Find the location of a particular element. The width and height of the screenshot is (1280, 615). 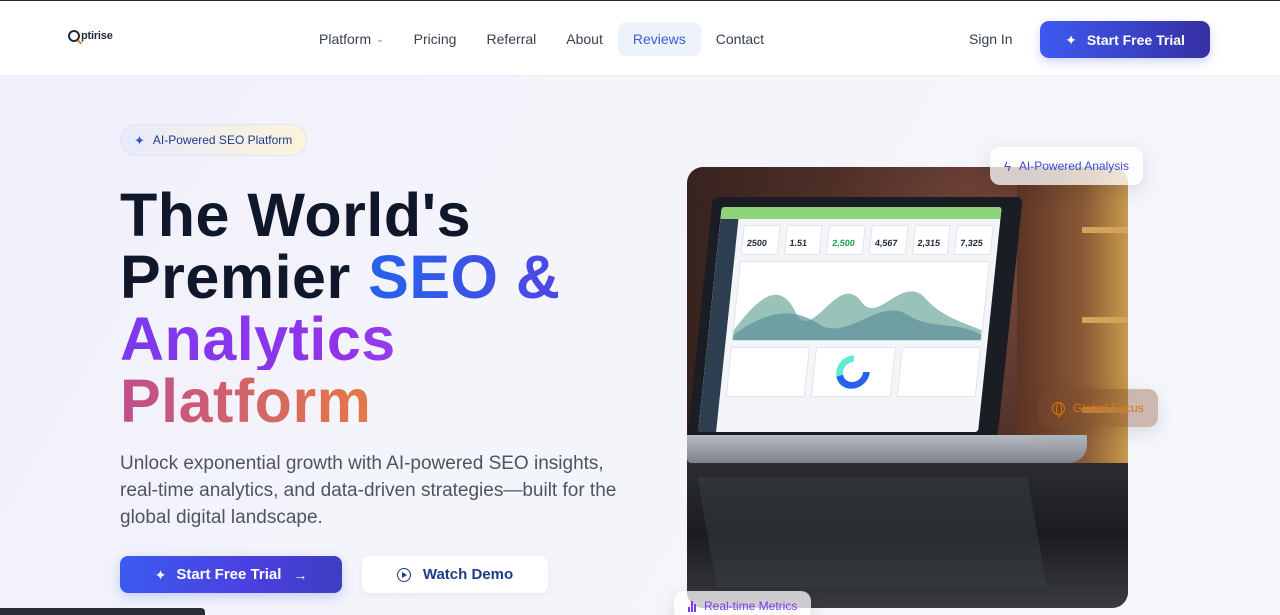

stat-card: 2500 is located at coordinates (760, 240).